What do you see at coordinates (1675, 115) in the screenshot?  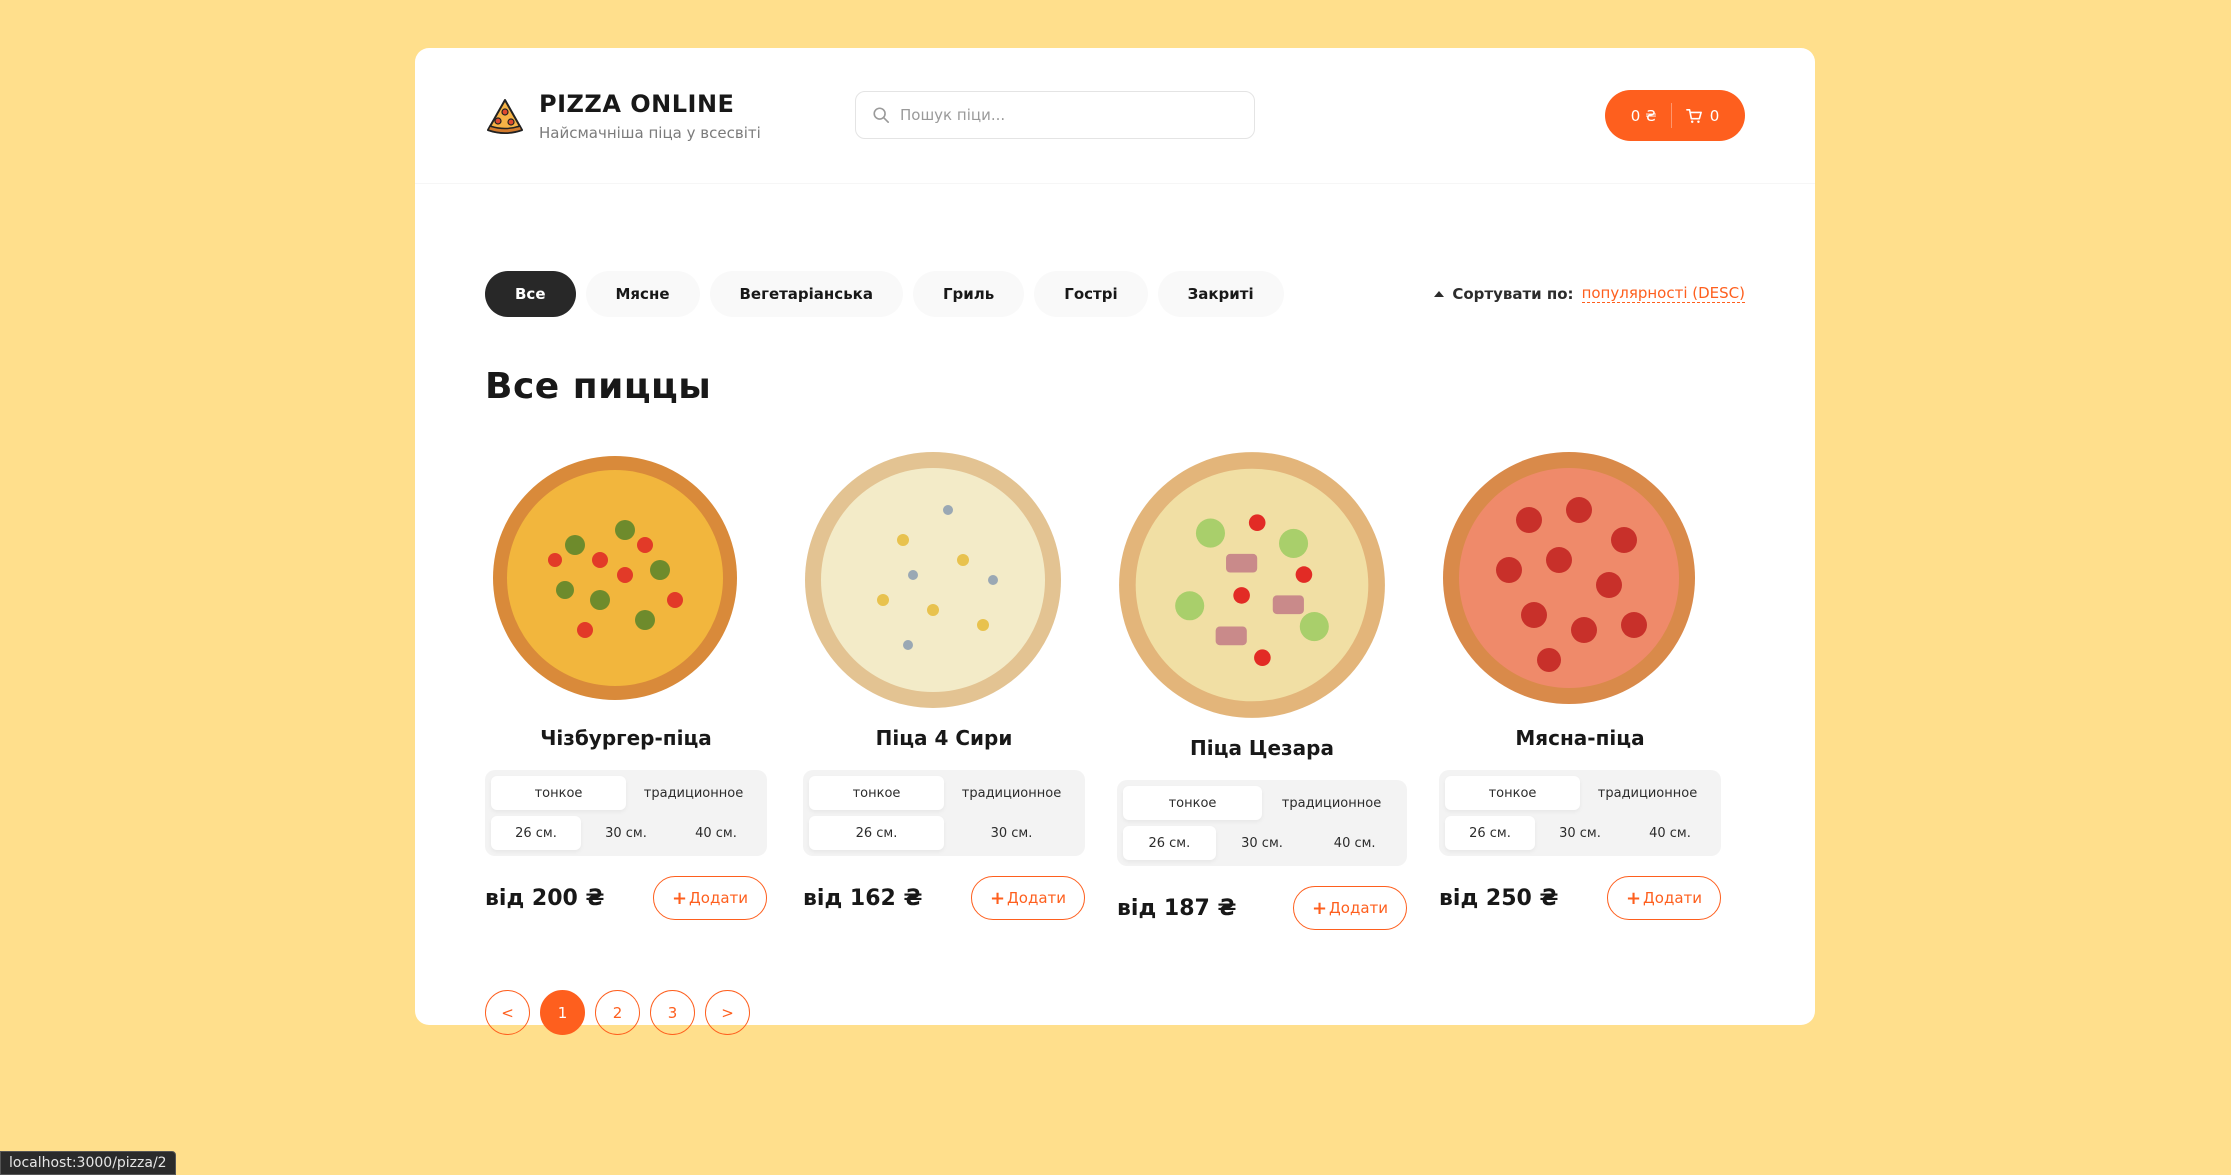 I see `cart-button: 0 ₴ 0` at bounding box center [1675, 115].